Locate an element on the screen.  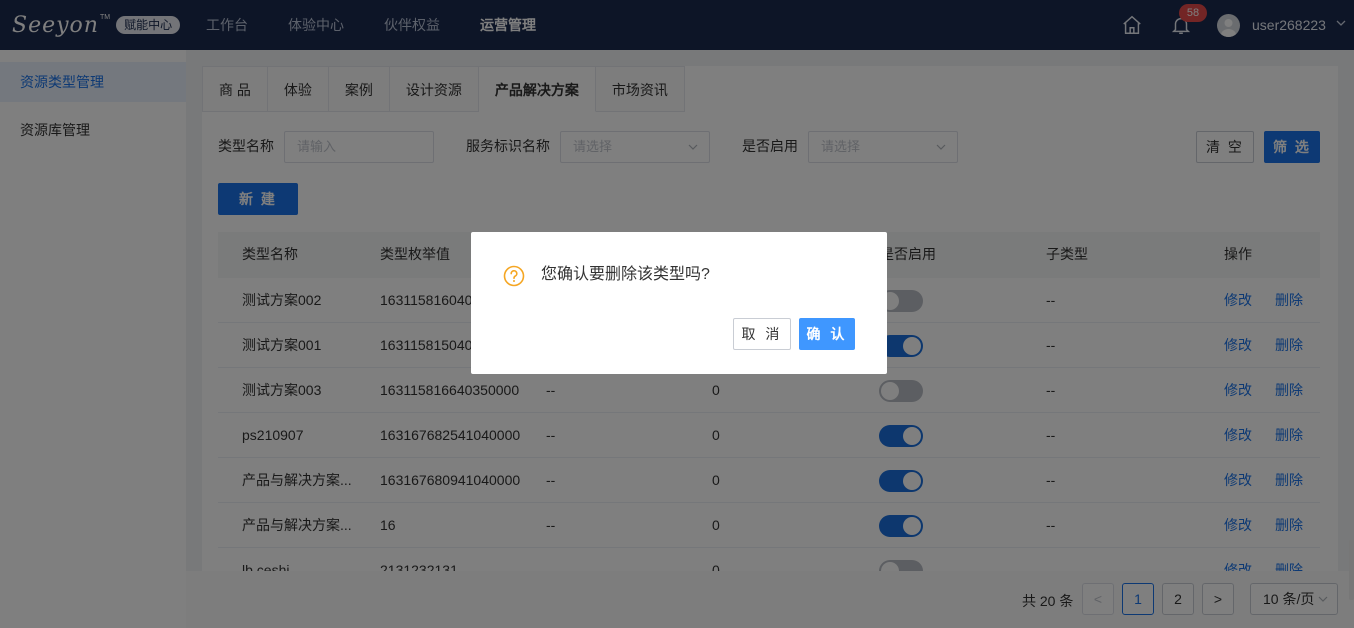
question-circle-icon is located at coordinates (514, 276).